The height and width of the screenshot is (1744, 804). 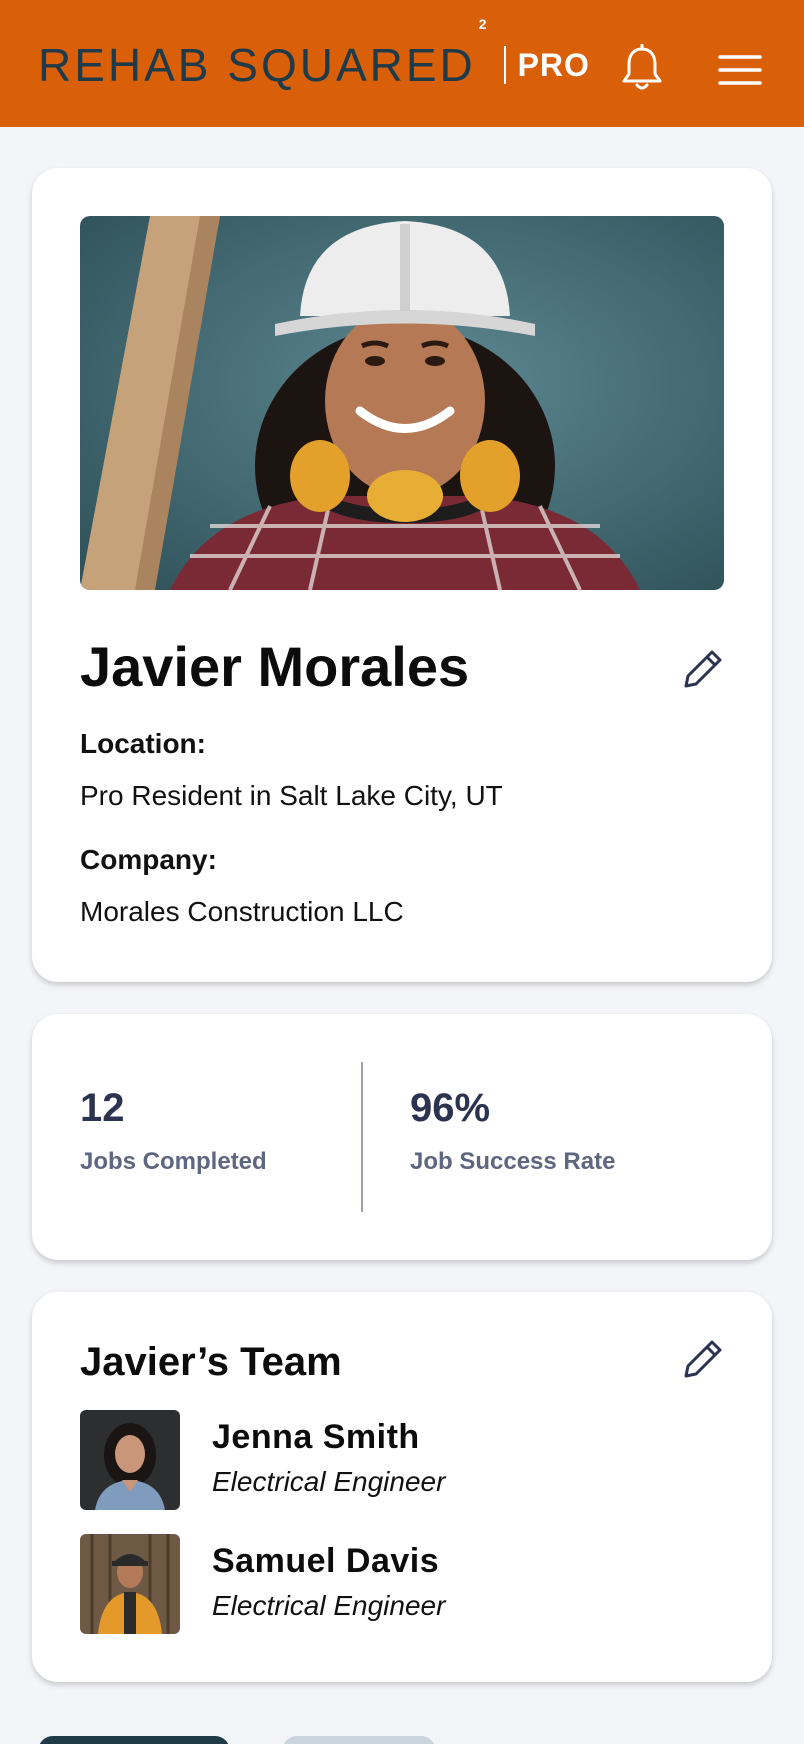 What do you see at coordinates (242, 911) in the screenshot?
I see `company-value: Morales Construction LLC` at bounding box center [242, 911].